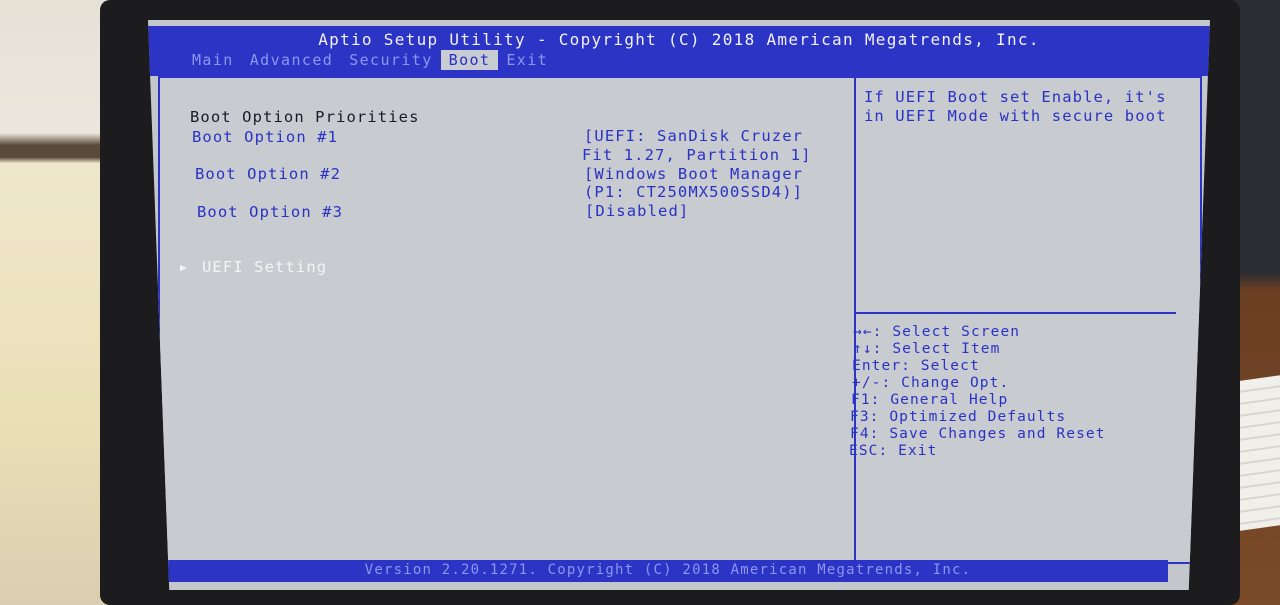 The image size is (1280, 605). I want to click on tab-bar: Main Advanced Security Boot Exit, so click(370, 60).